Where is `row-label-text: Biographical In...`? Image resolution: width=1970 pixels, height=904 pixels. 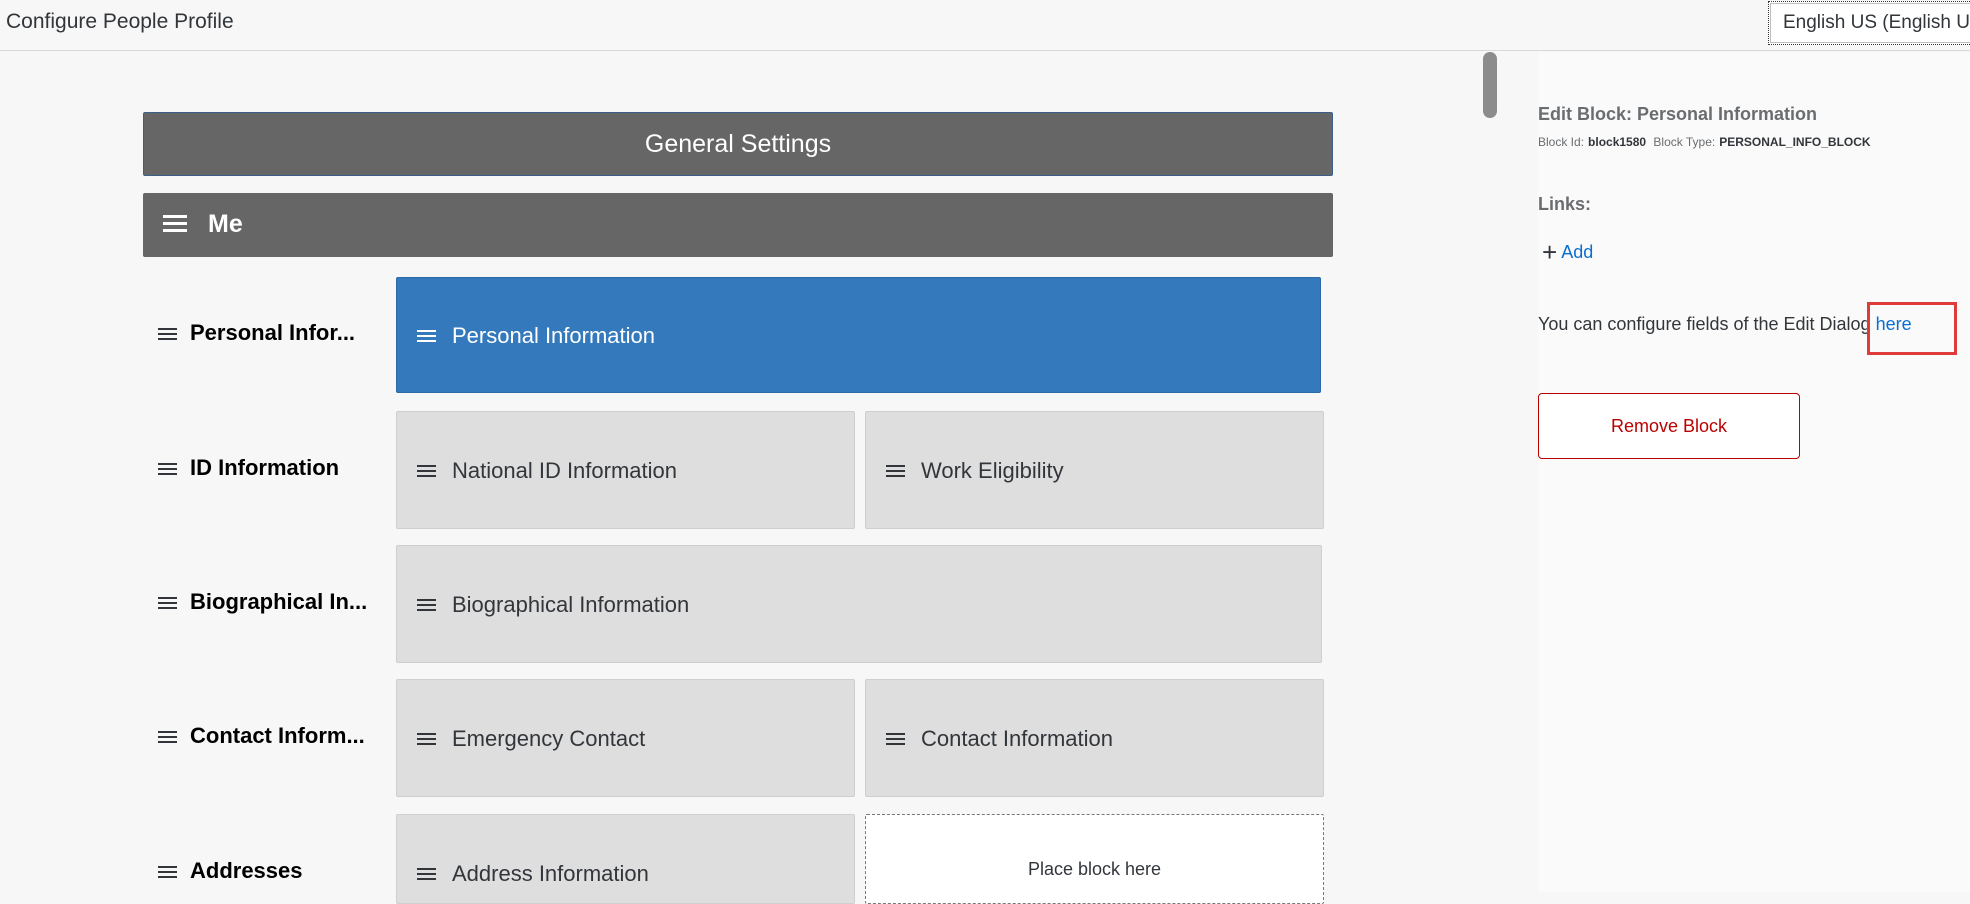
row-label-text: Biographical In... is located at coordinates (279, 601).